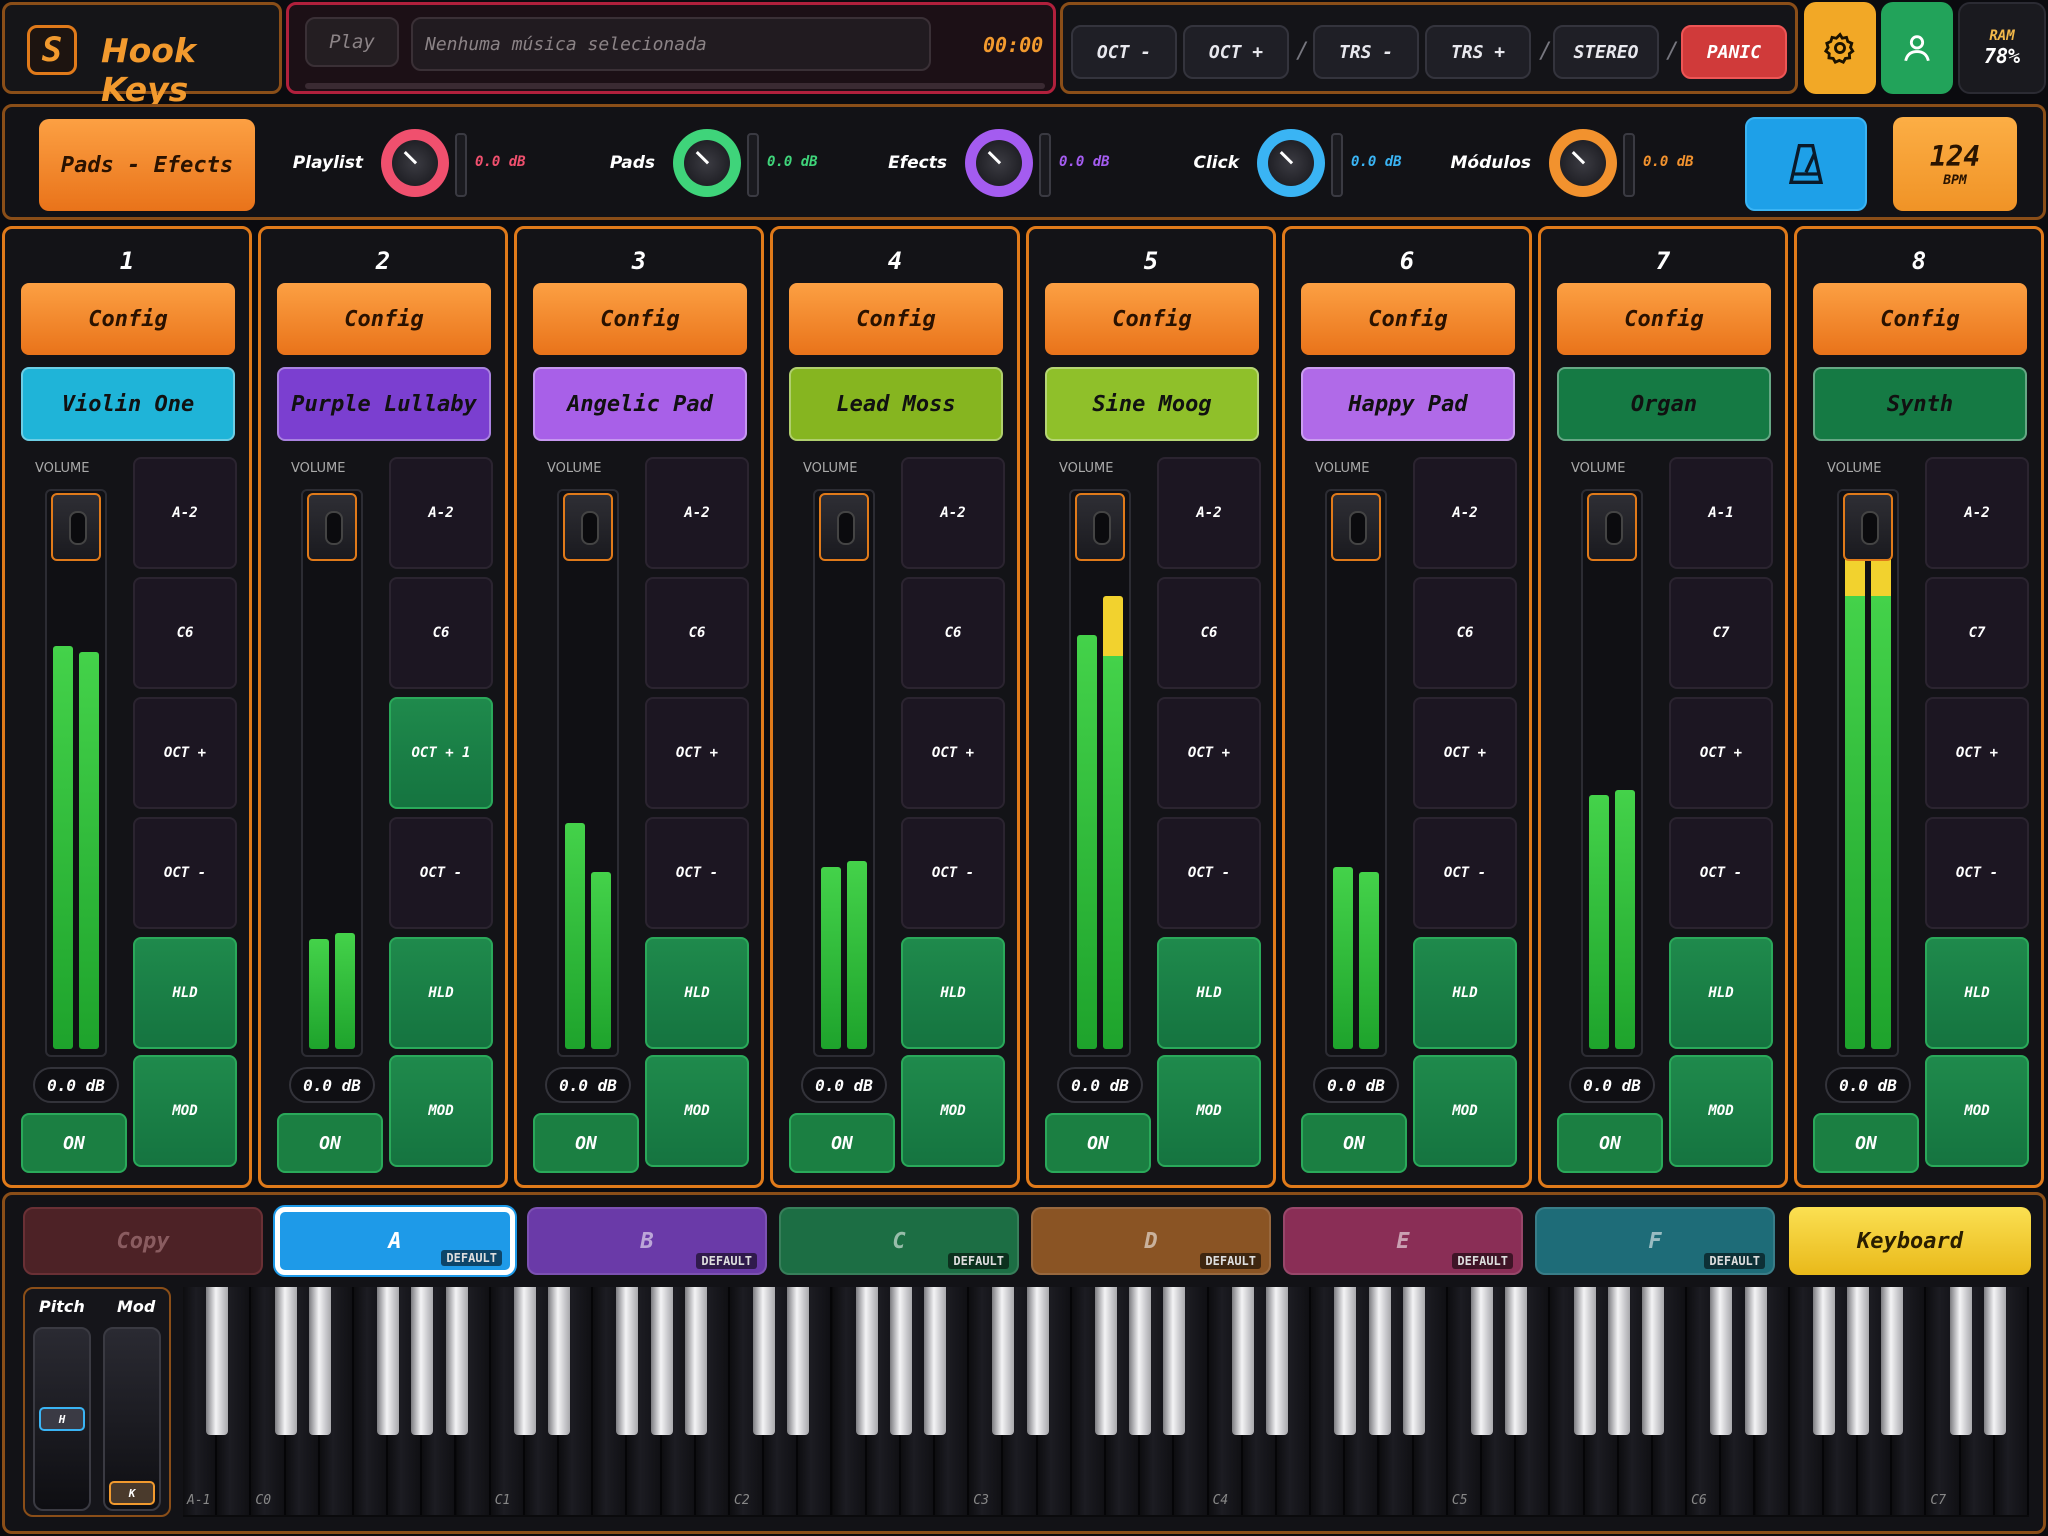 This screenshot has width=2048, height=1536. Describe the element at coordinates (1721, 513) in the screenshot. I see `low-note-button: A-1` at that location.